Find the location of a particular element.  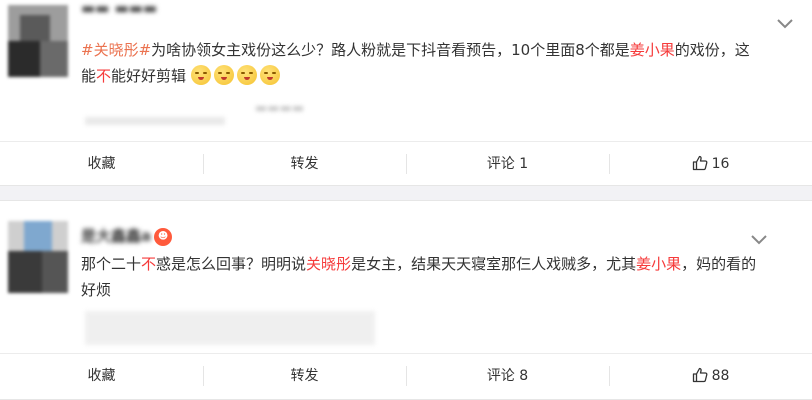

action-bar: 收藏 转发 评论 8 88 is located at coordinates (406, 375).